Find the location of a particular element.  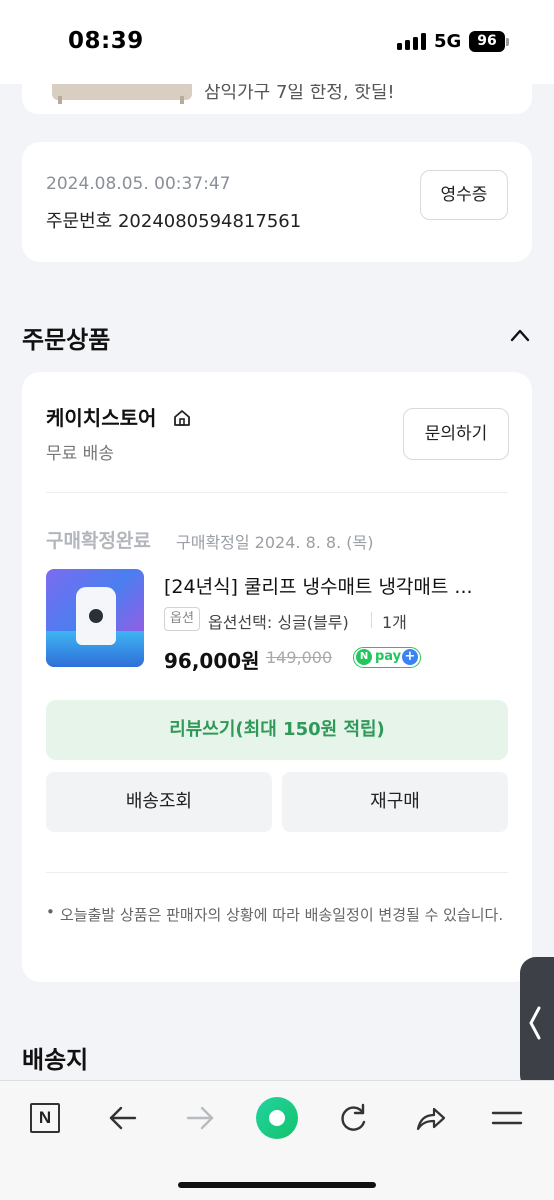

back-arrow-icon is located at coordinates (123, 1118).